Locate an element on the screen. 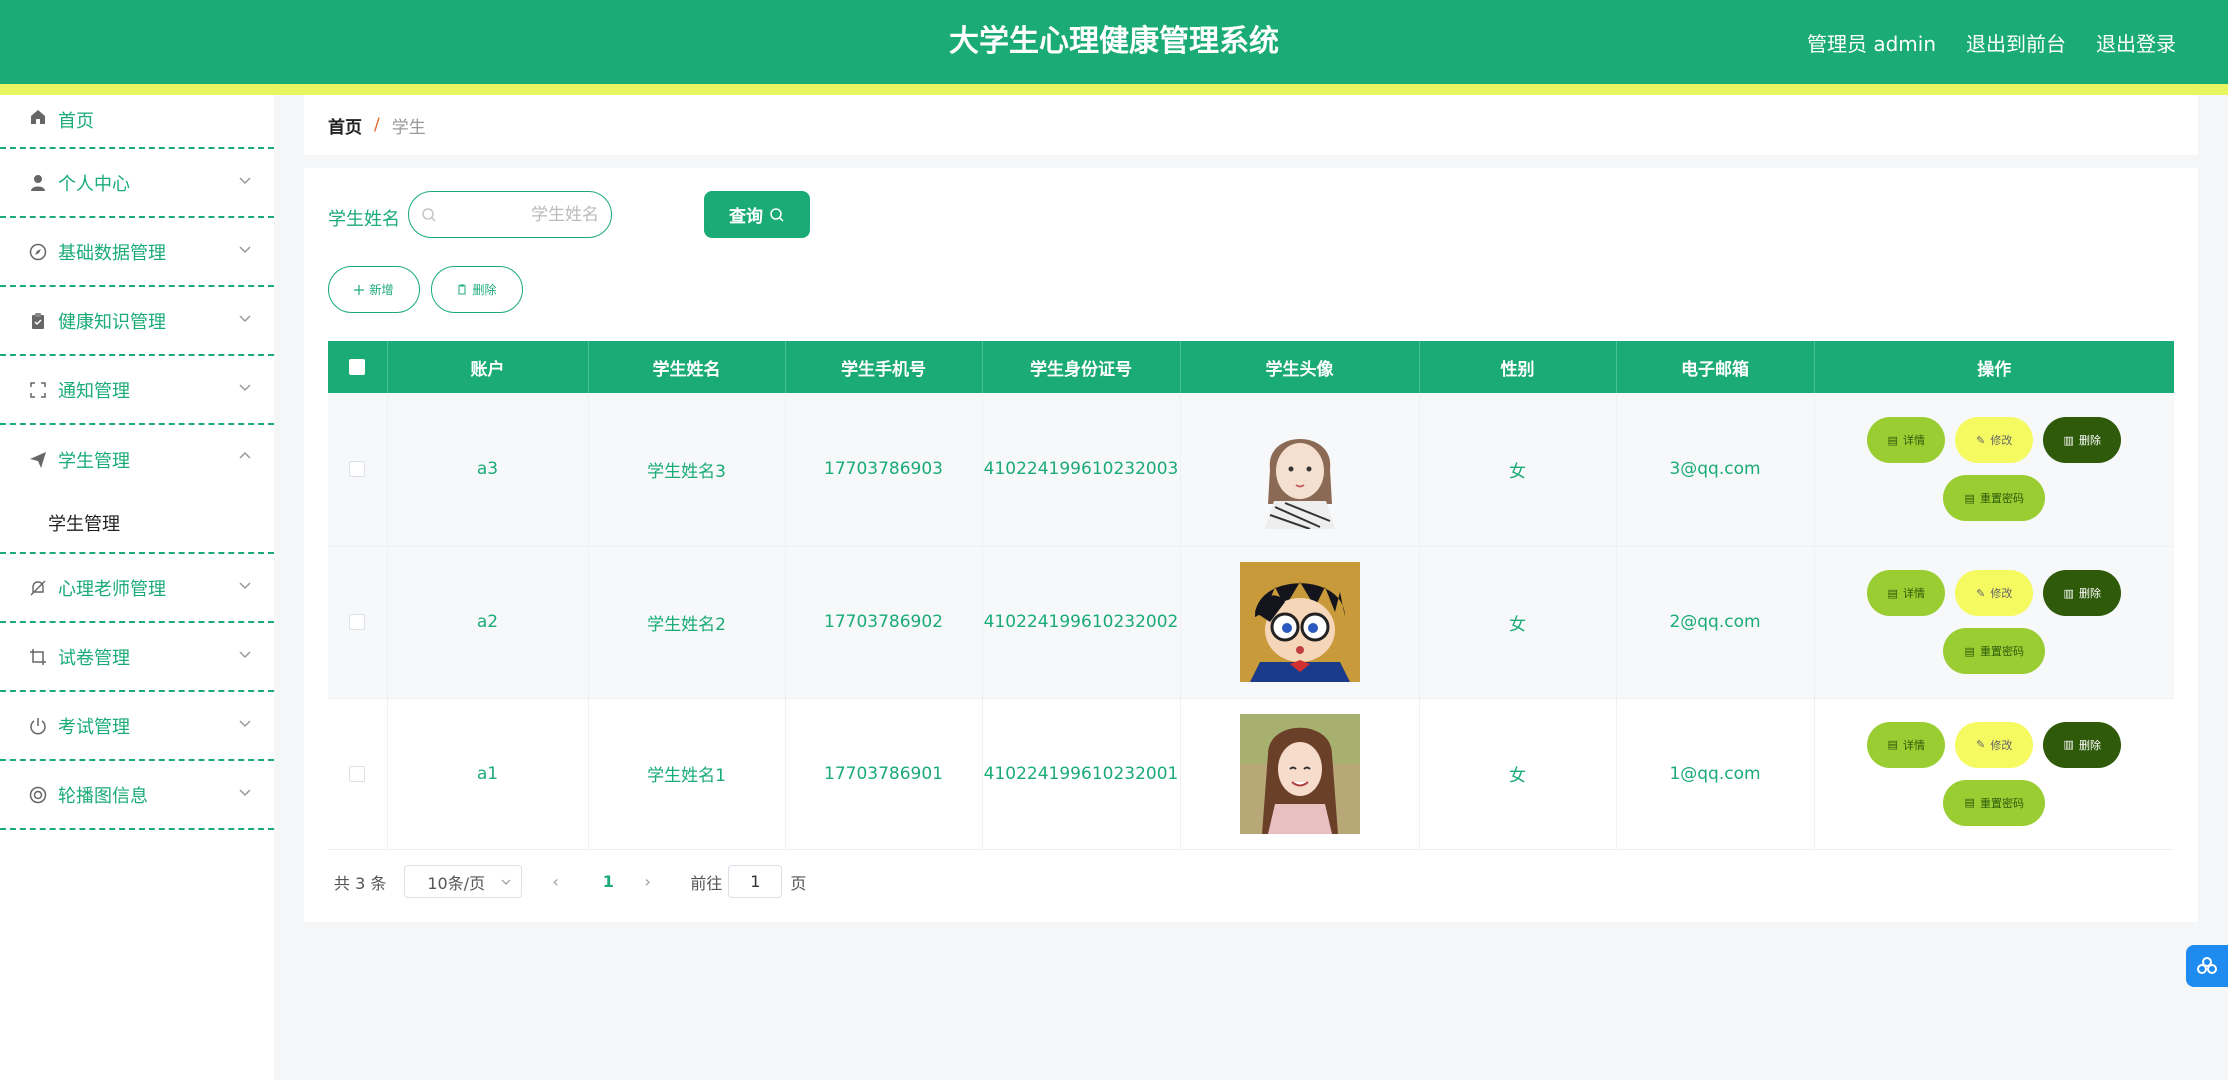 The image size is (2228, 1080). prev-page-button: ‹ is located at coordinates (562, 881).